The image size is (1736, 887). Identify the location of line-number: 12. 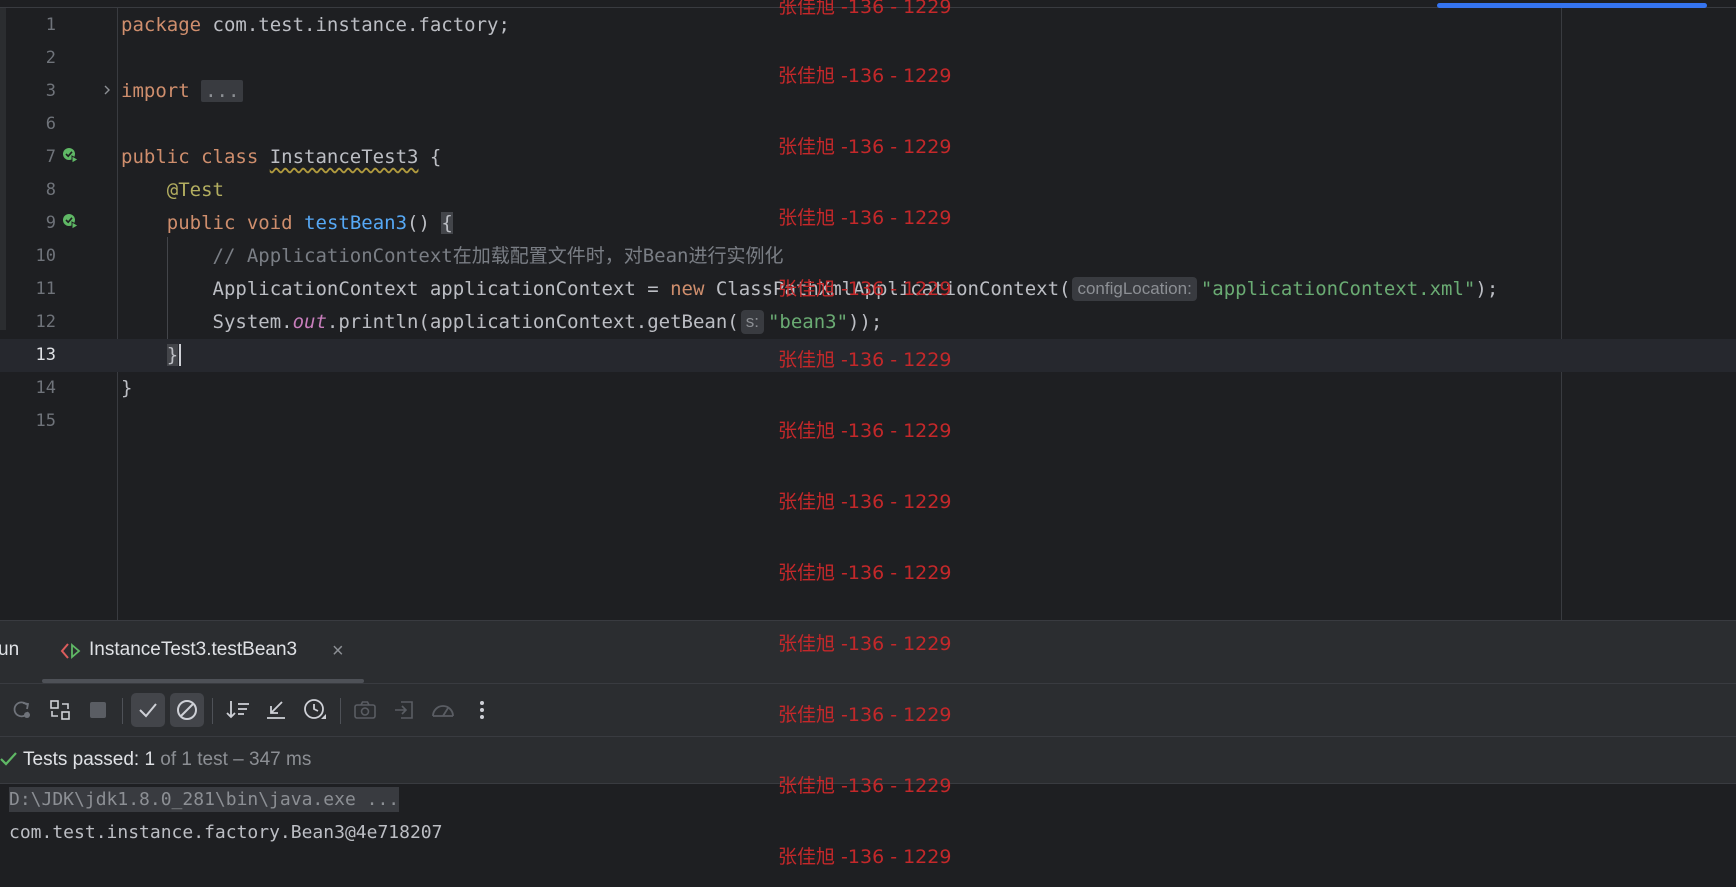
(45, 322).